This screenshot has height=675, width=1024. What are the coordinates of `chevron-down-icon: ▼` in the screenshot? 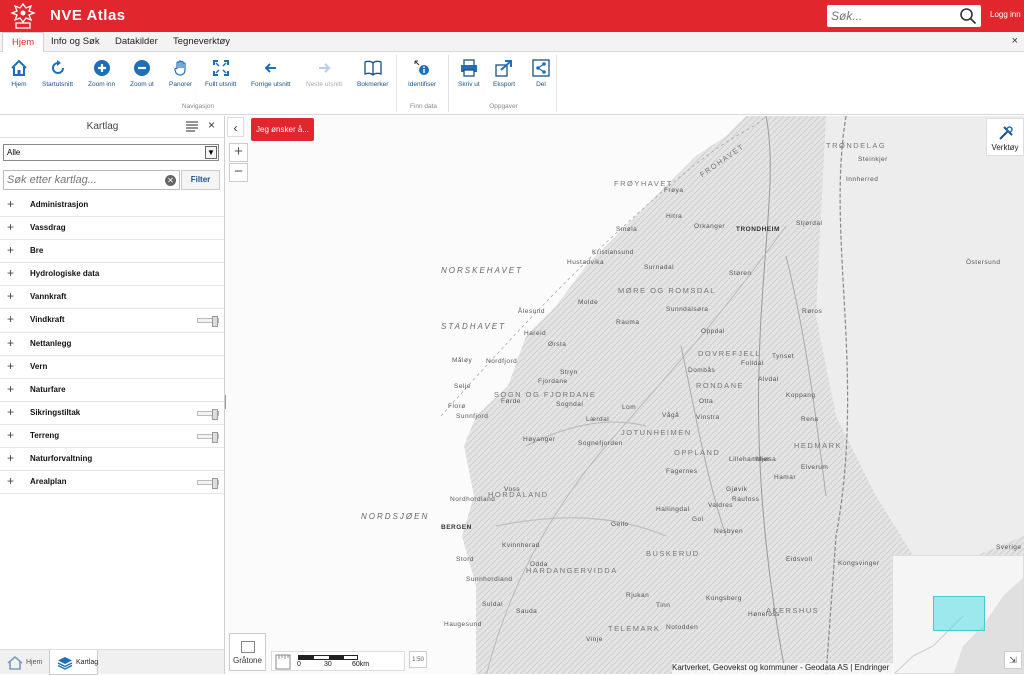 It's located at (211, 152).